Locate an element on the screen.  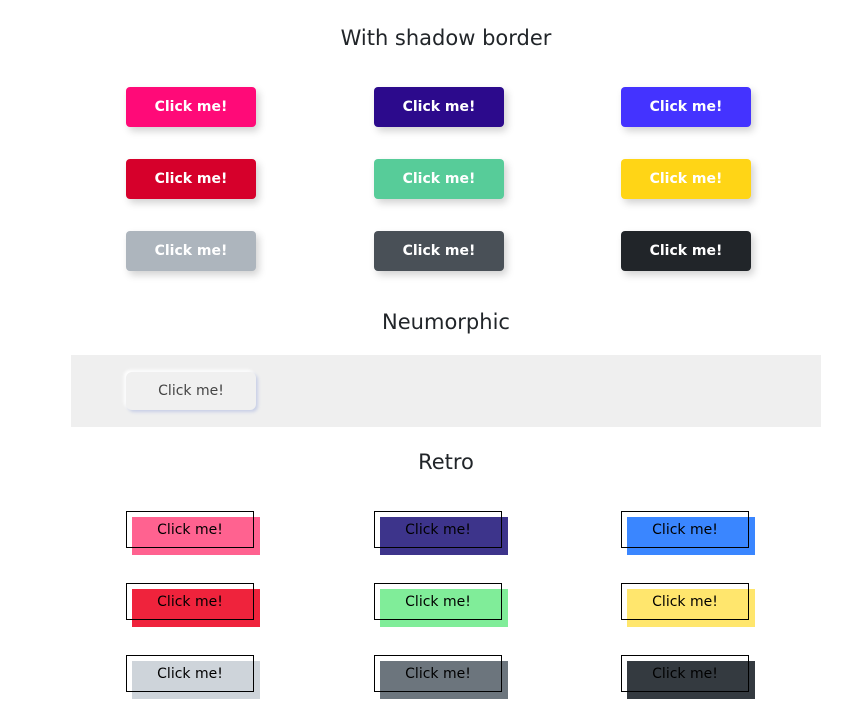
retro-button-7: Click me! is located at coordinates (190, 673).